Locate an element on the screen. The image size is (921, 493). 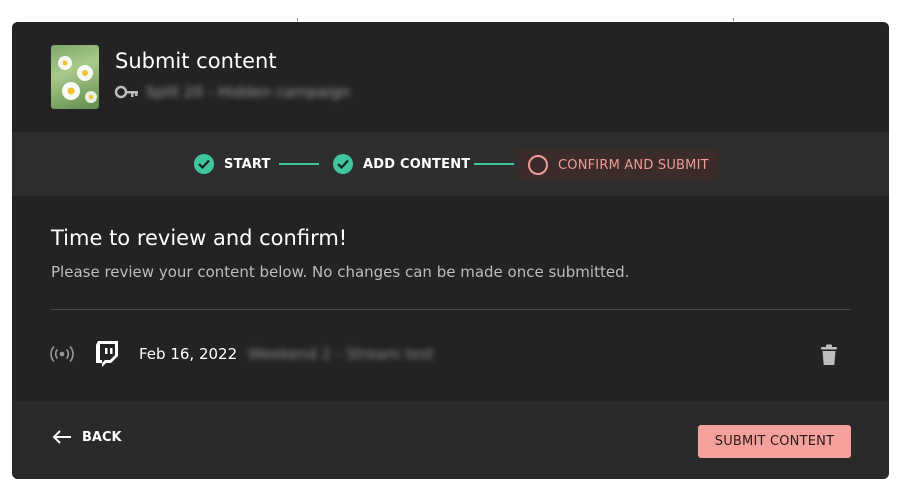
step-confirm-and-submit: CONFIRM AND SUBMIT is located at coordinates (618, 165).